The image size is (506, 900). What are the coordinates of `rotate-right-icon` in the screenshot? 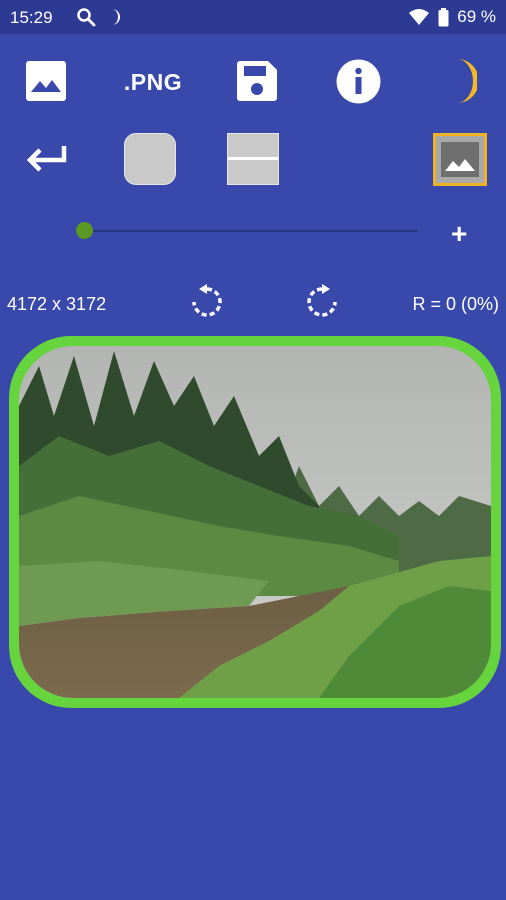 It's located at (322, 300).